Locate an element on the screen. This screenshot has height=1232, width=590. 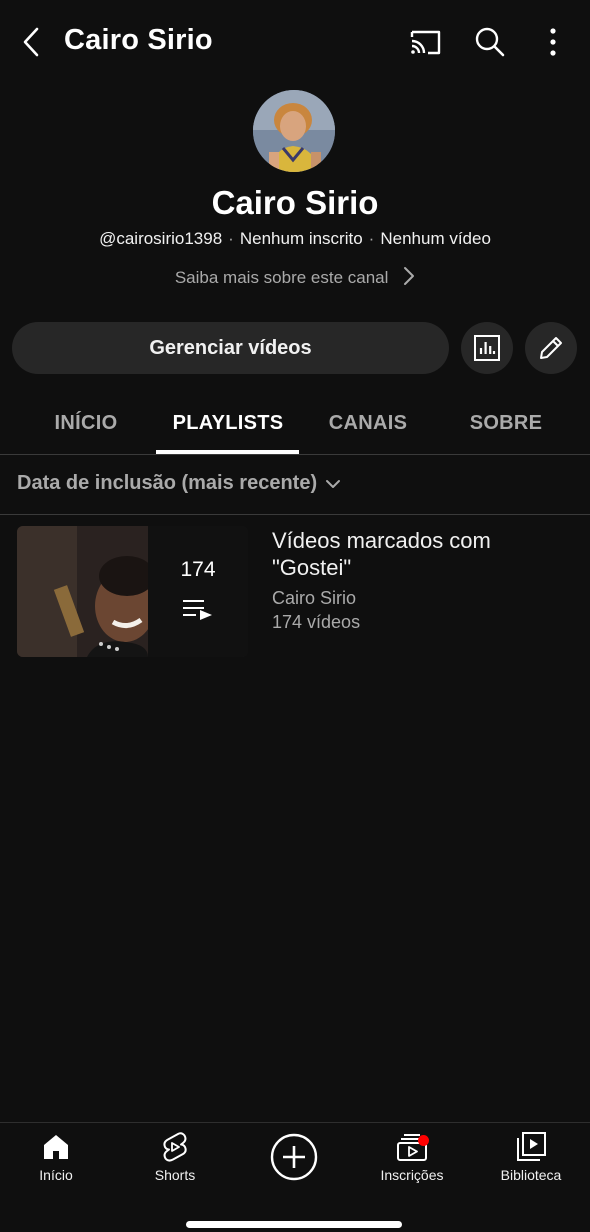
nav-subscriptions-label: Inscrições is located at coordinates (412, 1175).